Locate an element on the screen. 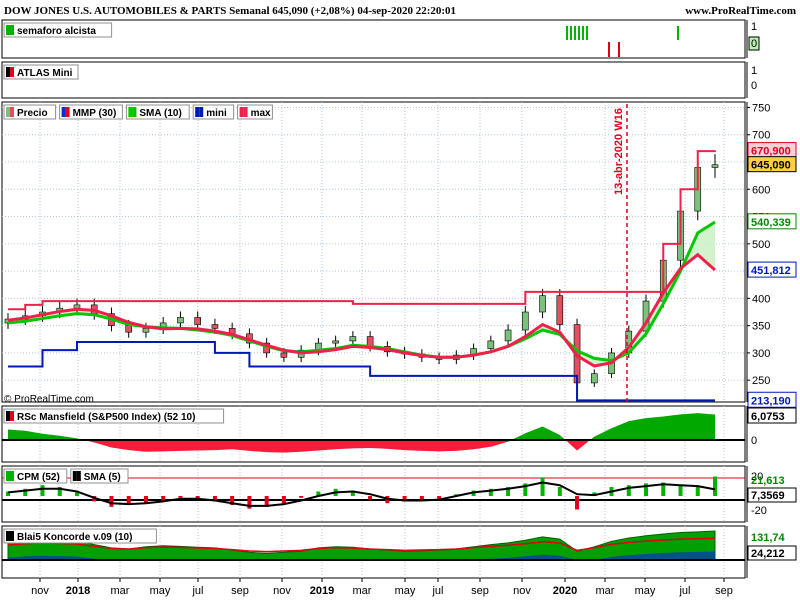 This screenshot has height=600, width=800. cpm-badge: 21,613 is located at coordinates (768, 481).